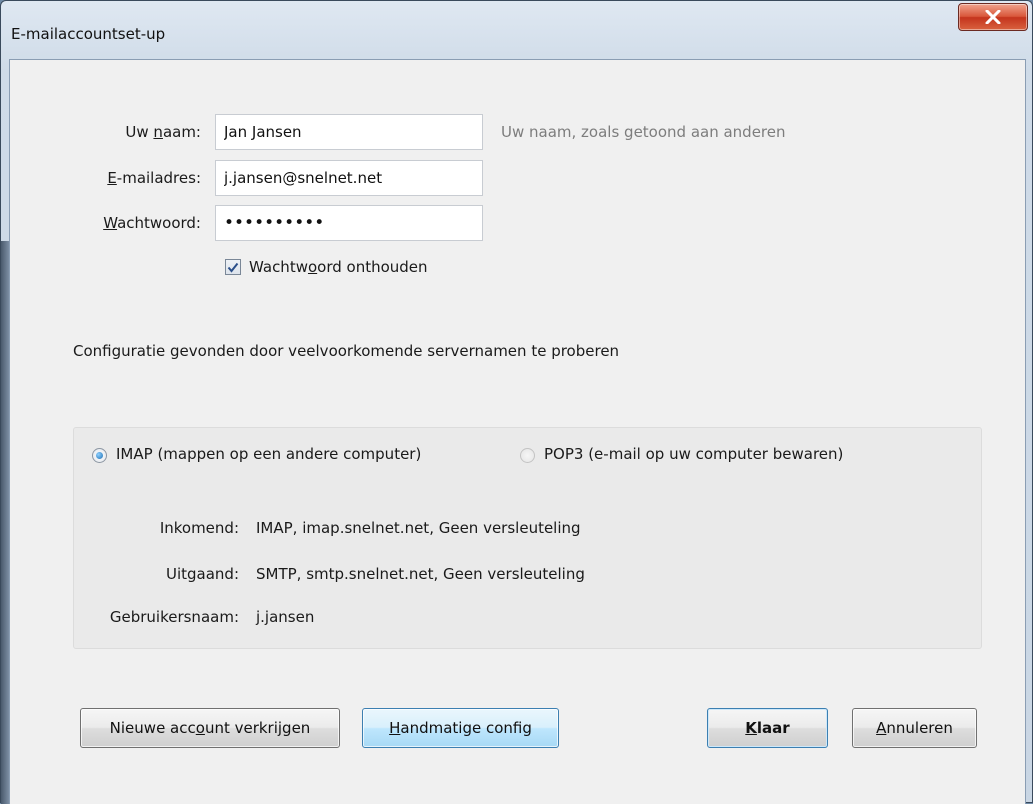 The width and height of the screenshot is (1033, 804). I want to click on done-button: Klaar, so click(767, 728).